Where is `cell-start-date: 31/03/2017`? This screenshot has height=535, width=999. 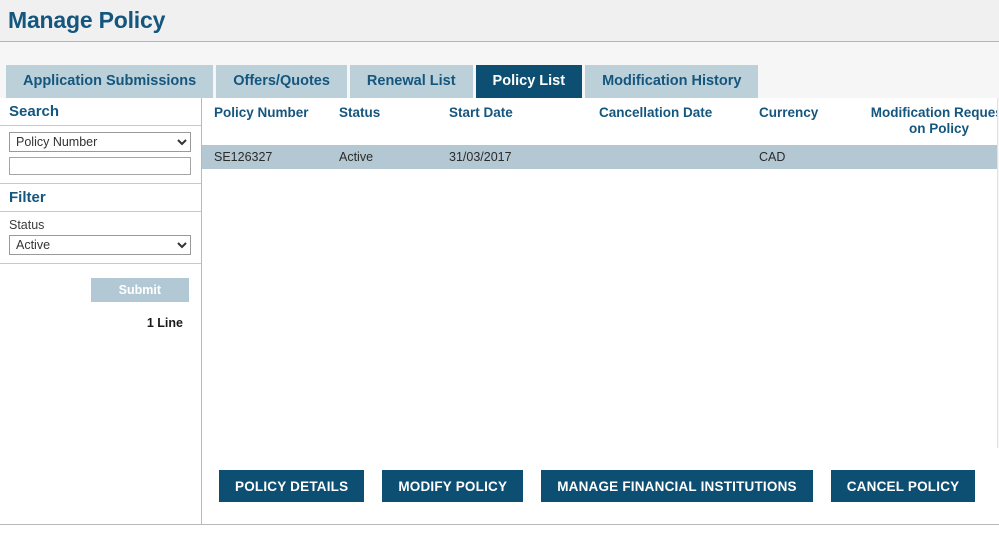 cell-start-date: 31/03/2017 is located at coordinates (524, 157).